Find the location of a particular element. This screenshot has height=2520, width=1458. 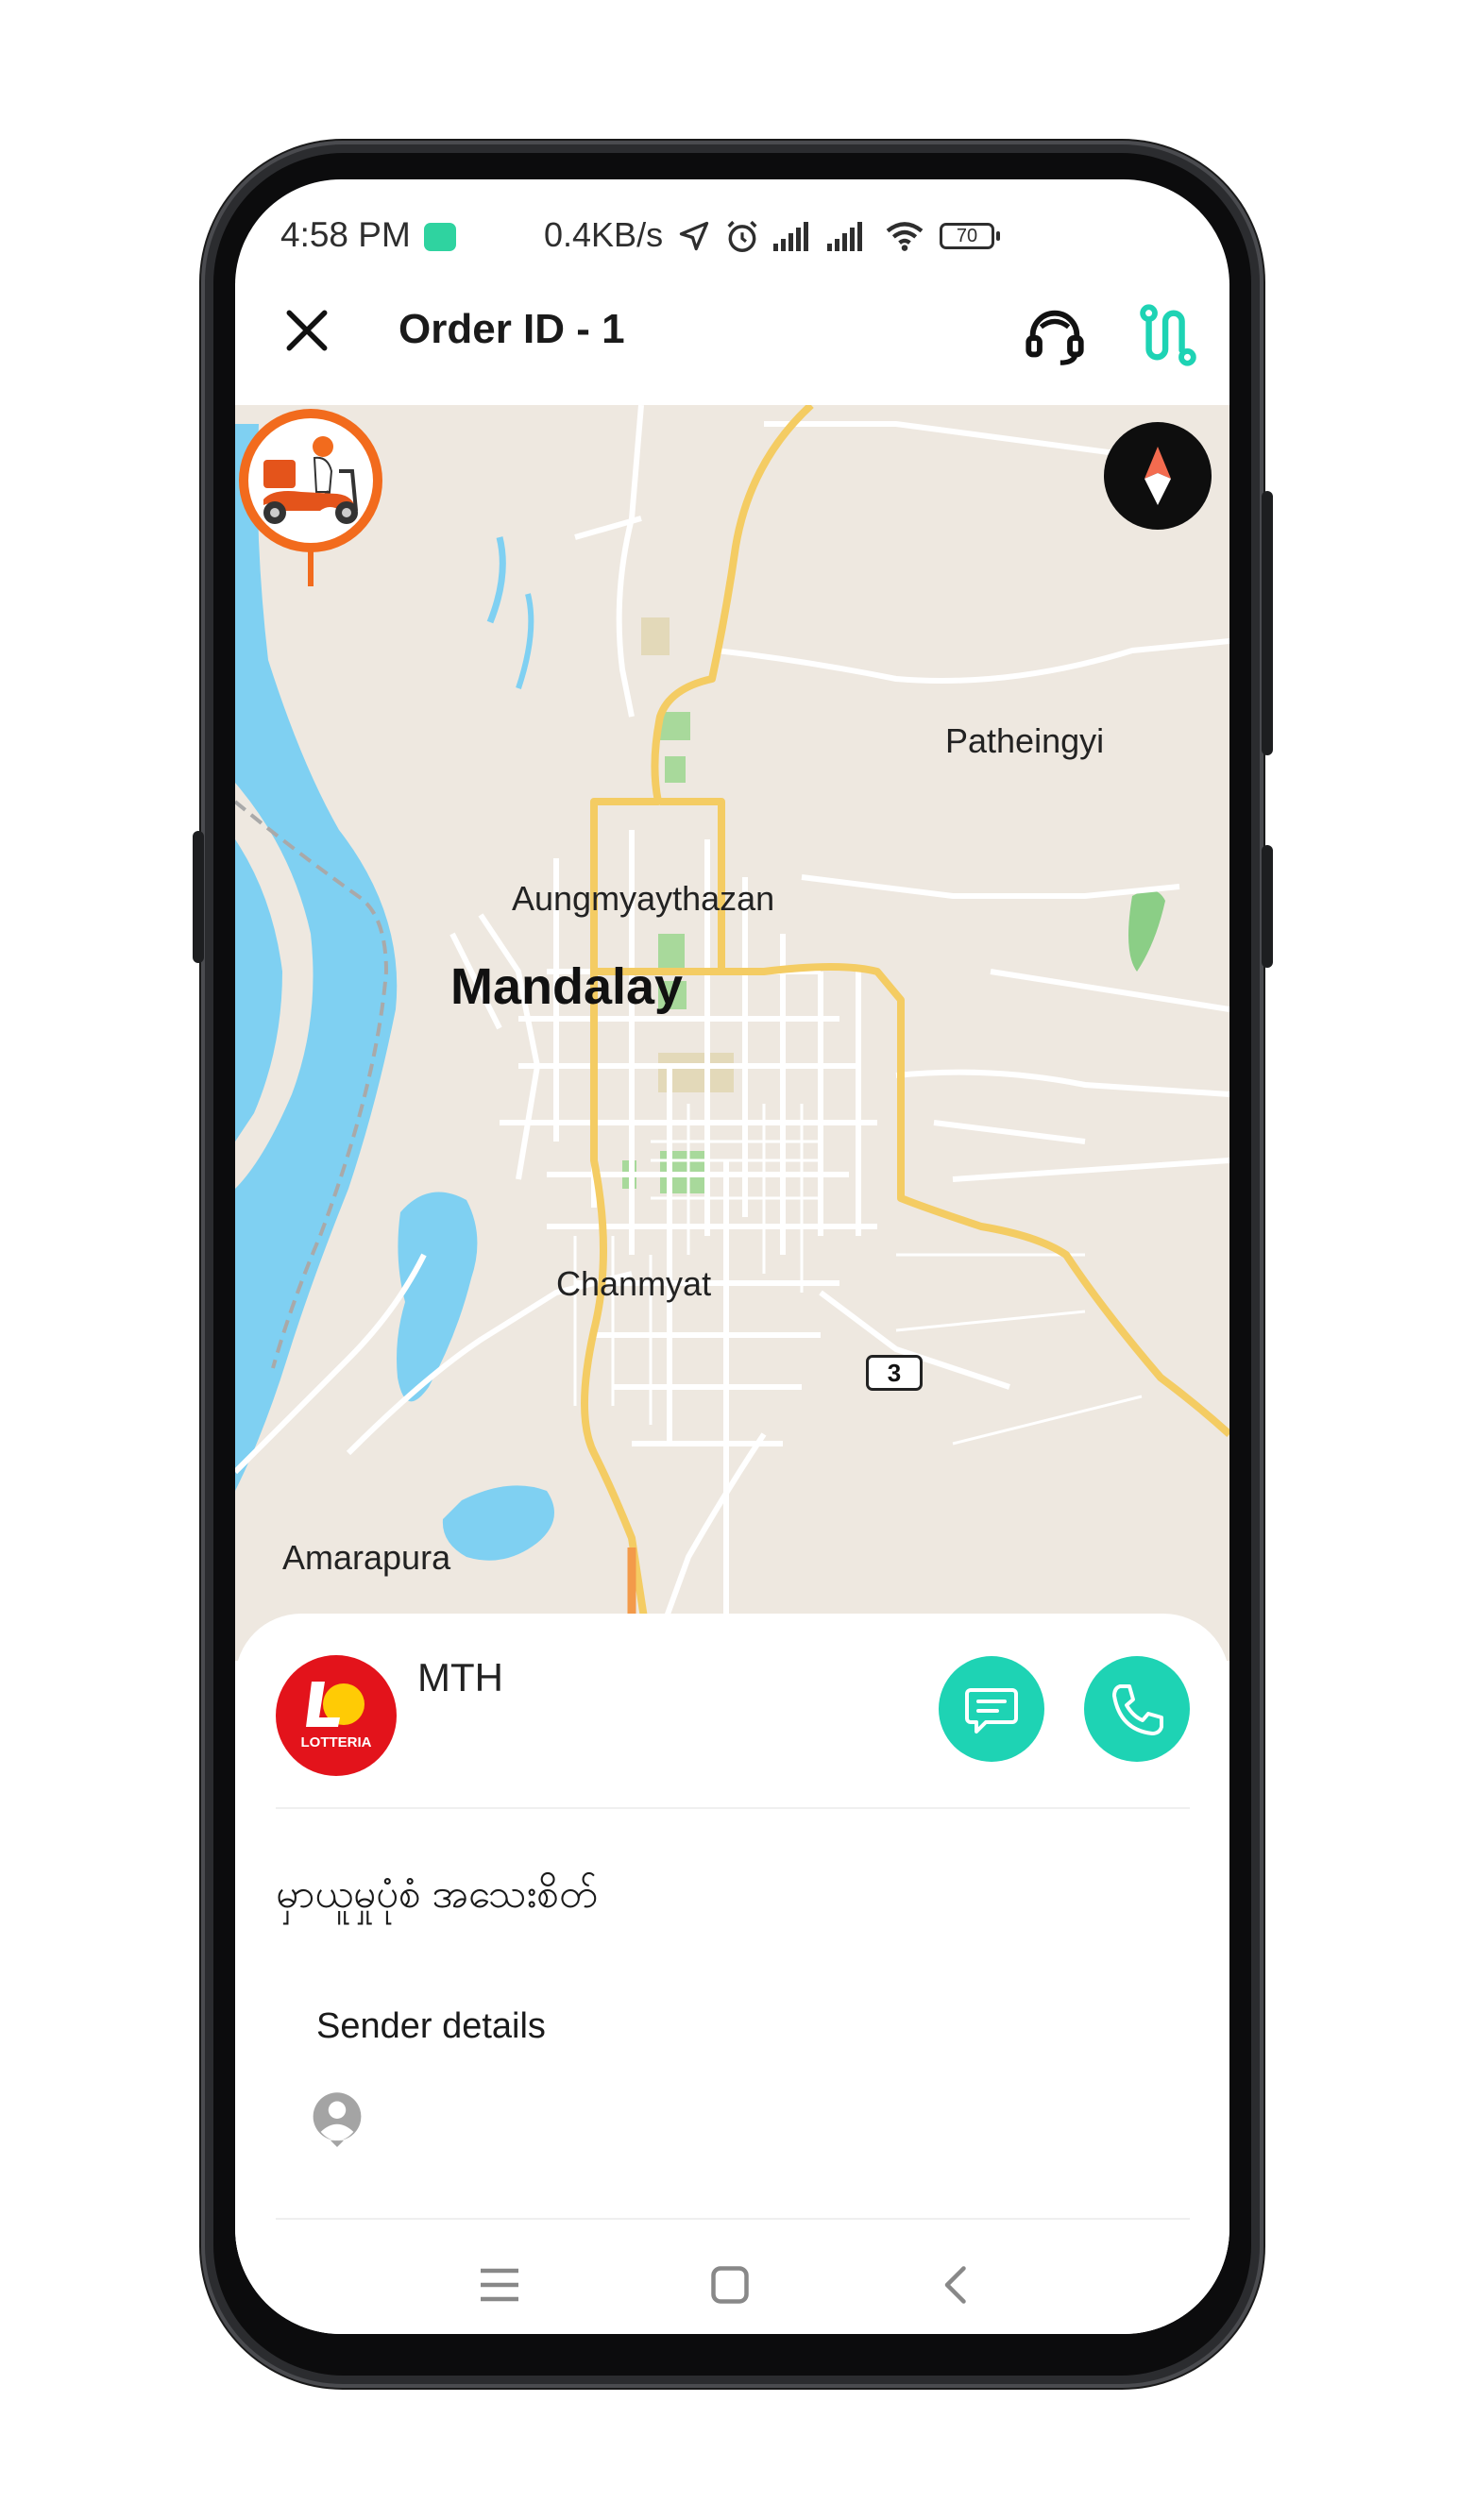

system-nav-bar is located at coordinates (732, 2285).